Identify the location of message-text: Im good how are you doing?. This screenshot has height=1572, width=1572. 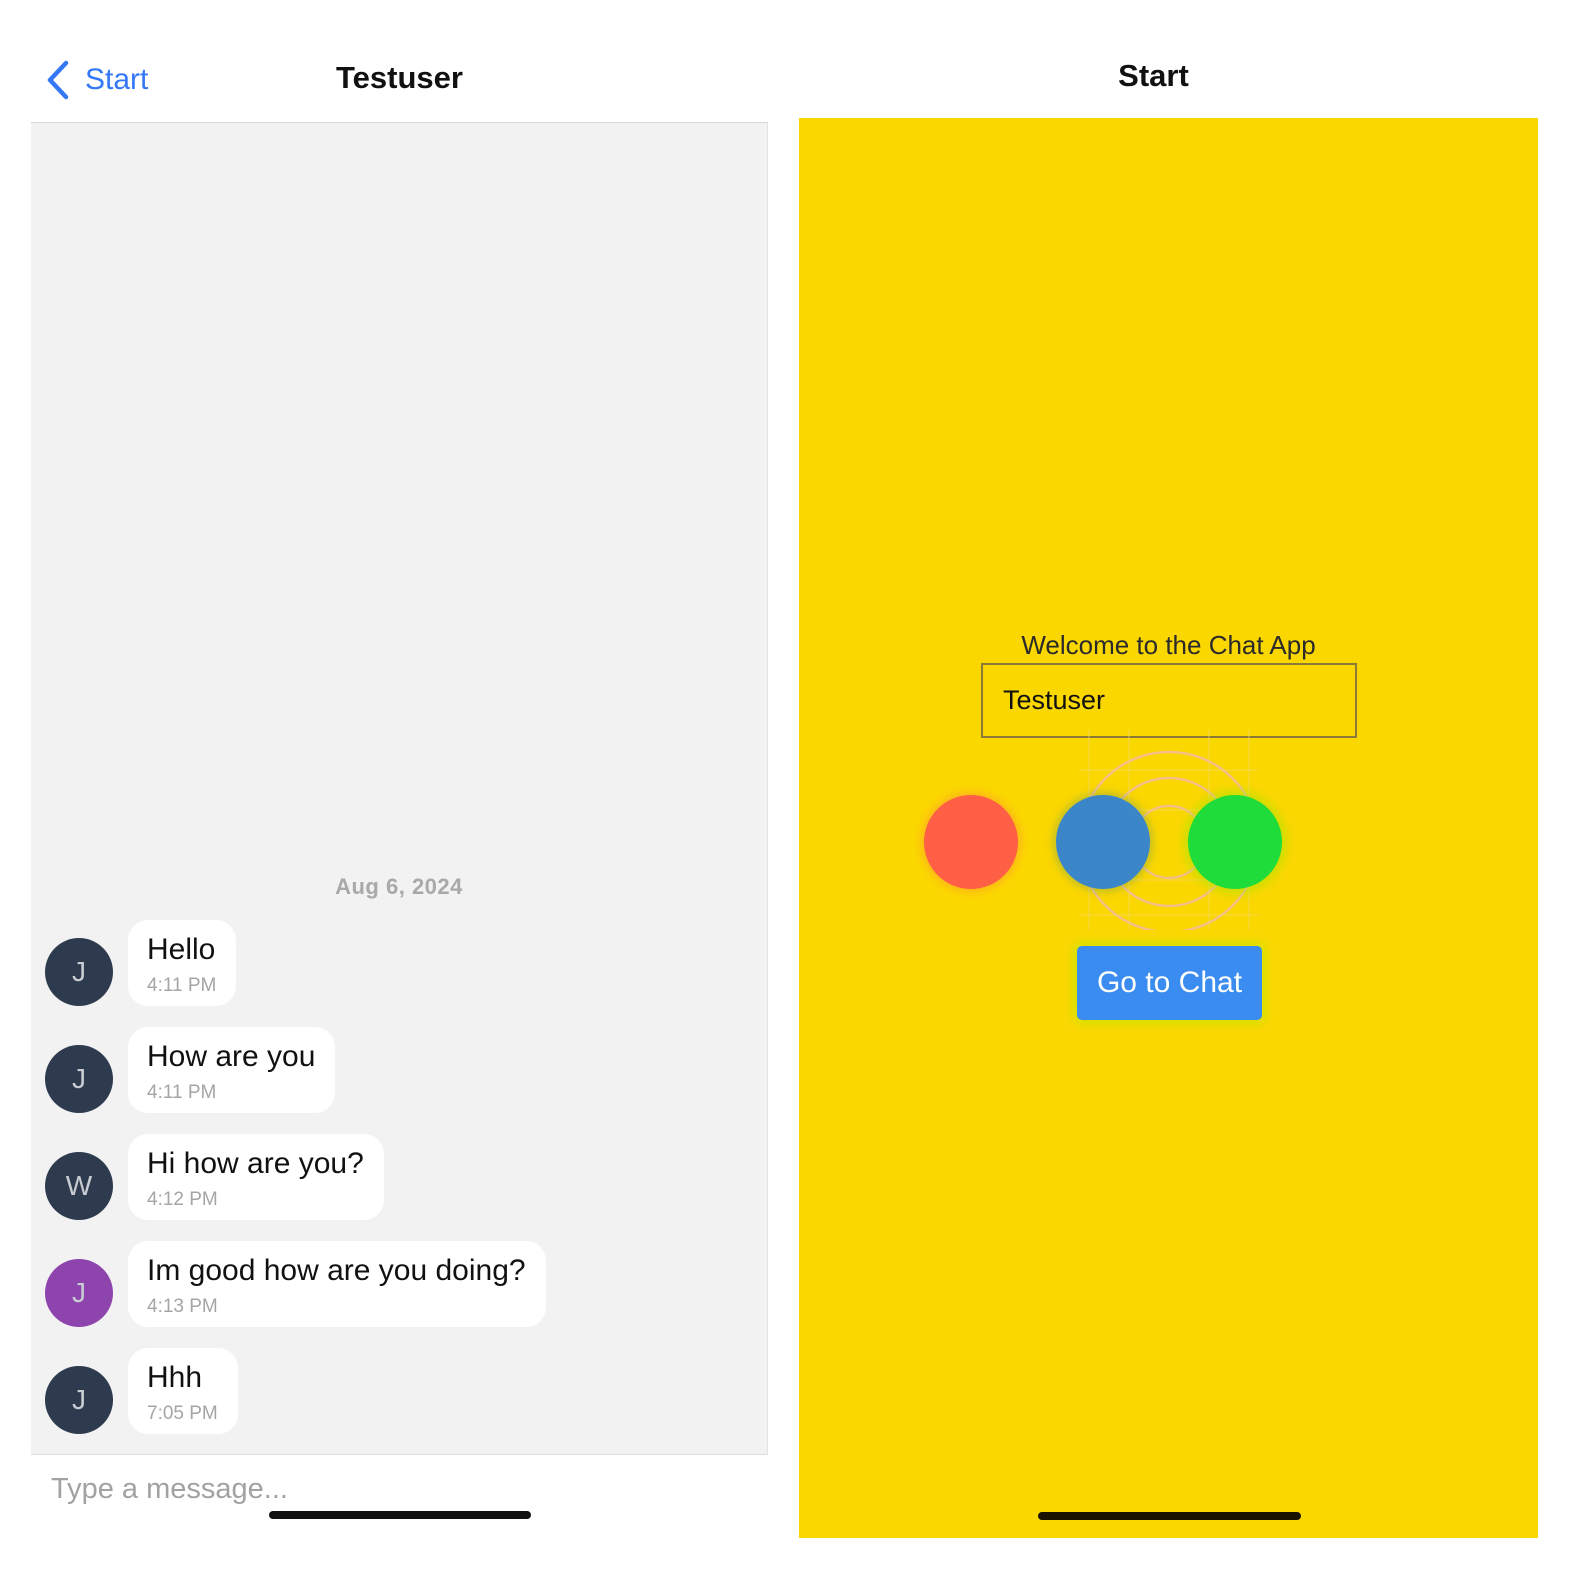
(336, 1270).